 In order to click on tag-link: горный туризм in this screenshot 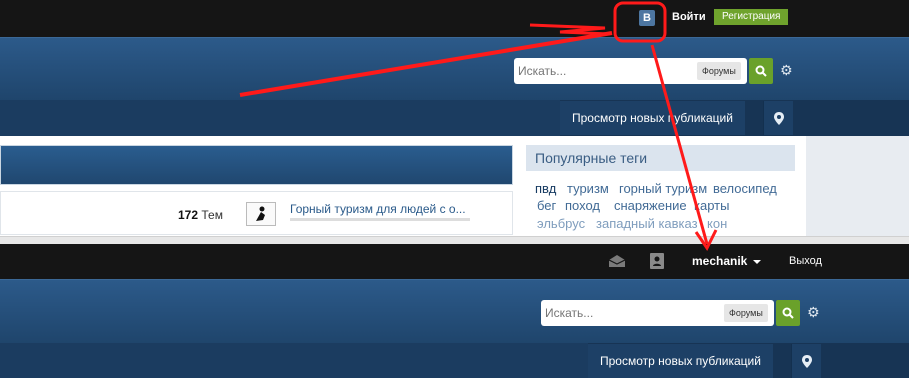, I will do `click(663, 188)`.